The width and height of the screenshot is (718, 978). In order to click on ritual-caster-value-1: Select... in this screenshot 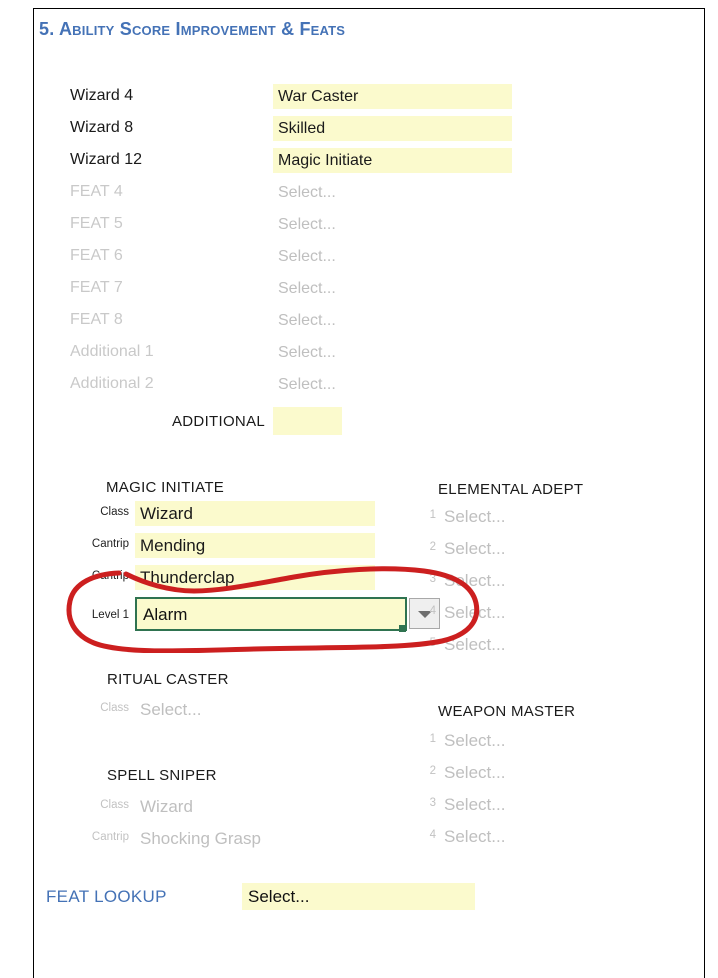, I will do `click(235, 709)`.